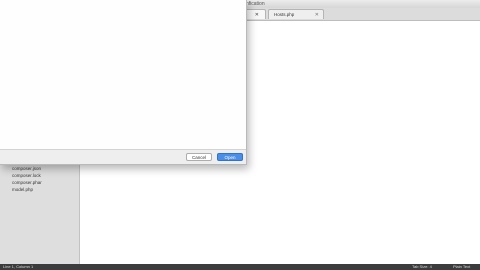 Image resolution: width=480 pixels, height=270 pixels. I want to click on tab-label: Hosts.php, so click(284, 14).